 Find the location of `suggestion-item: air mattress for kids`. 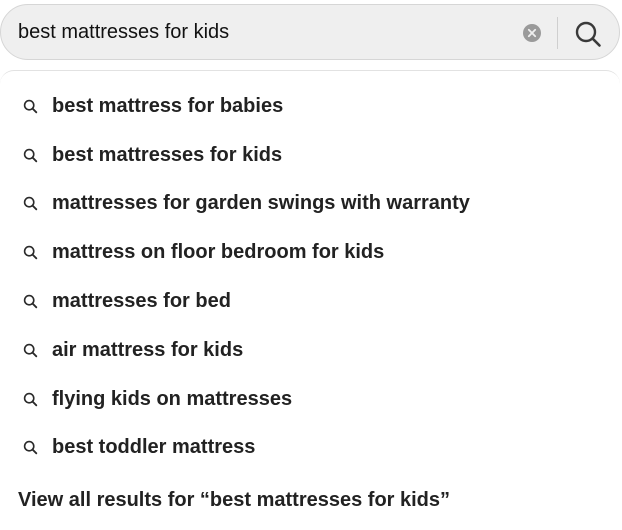

suggestion-item: air mattress for kids is located at coordinates (310, 350).